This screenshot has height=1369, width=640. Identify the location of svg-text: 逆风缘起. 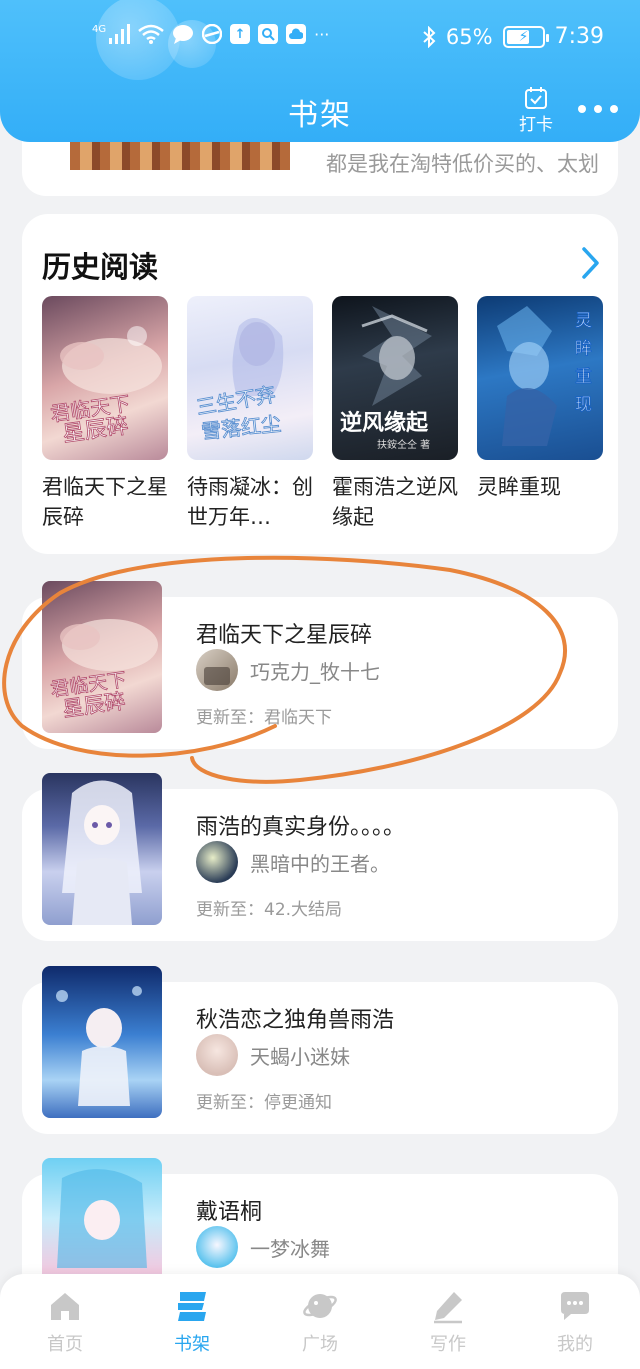
(384, 423).